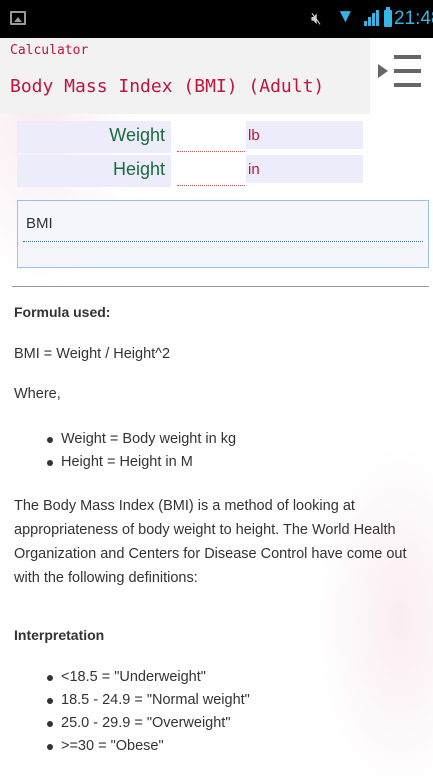 The image size is (433, 776). I want to click on divider, so click(220, 286).